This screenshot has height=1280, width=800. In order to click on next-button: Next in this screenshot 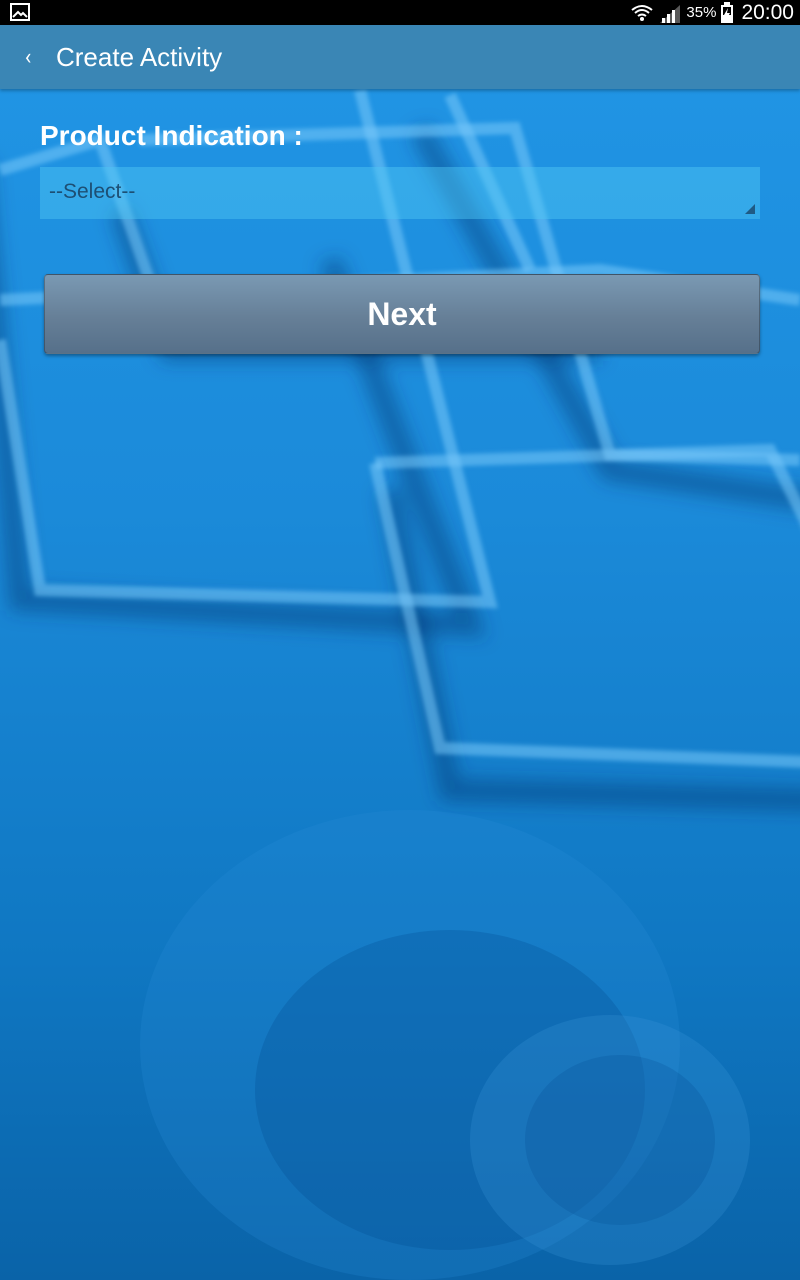, I will do `click(402, 314)`.